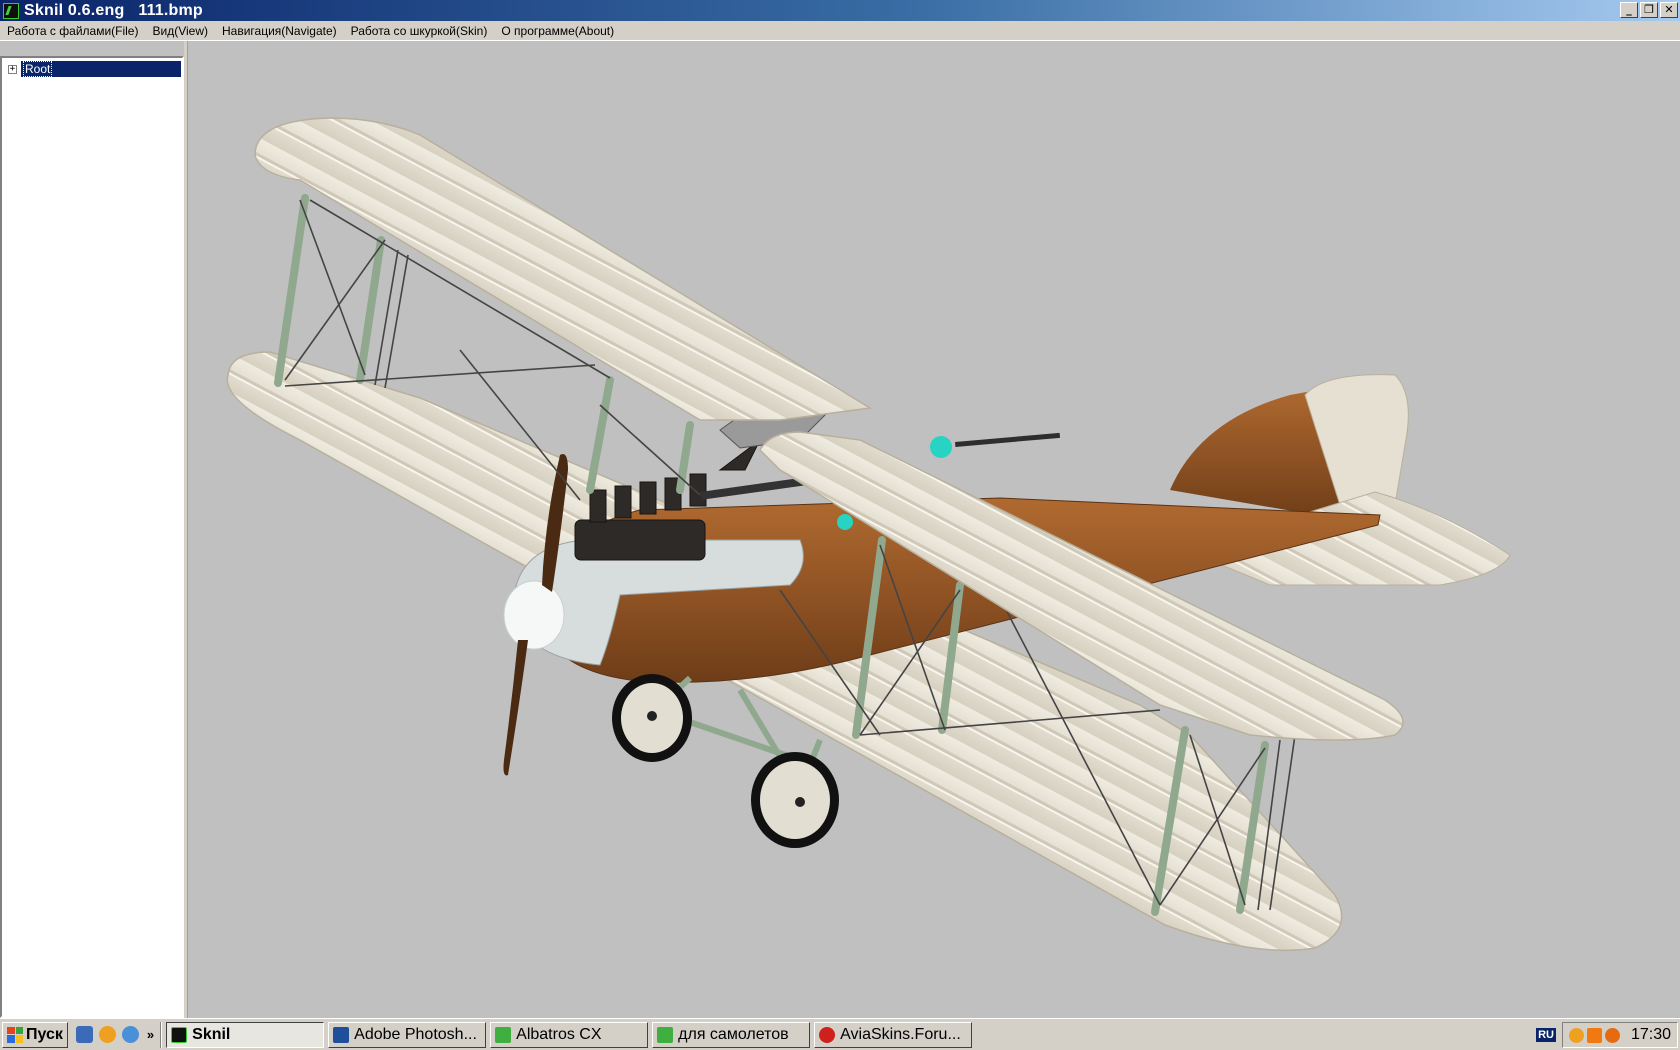 This screenshot has height=1050, width=1680. I want to click on window-controls: _ ❐ ✕, so click(1649, 10).